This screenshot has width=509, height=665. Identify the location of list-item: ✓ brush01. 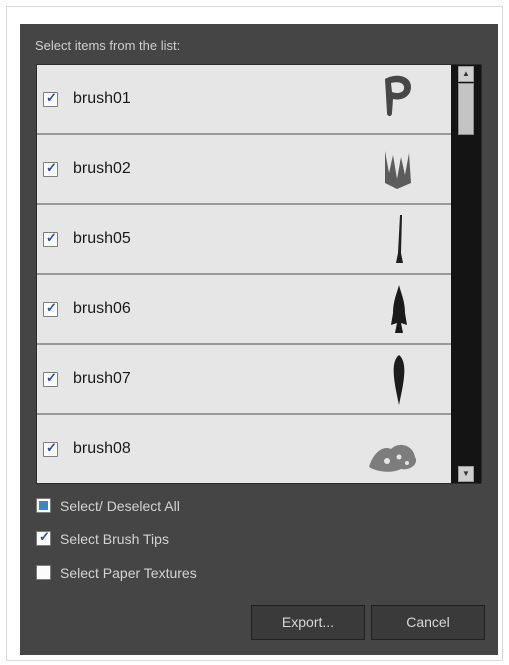
(244, 100).